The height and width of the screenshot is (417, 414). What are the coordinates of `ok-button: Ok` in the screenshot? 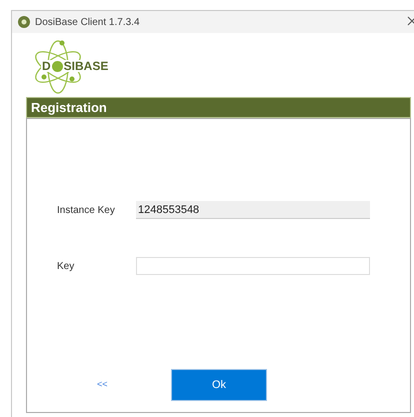 It's located at (219, 385).